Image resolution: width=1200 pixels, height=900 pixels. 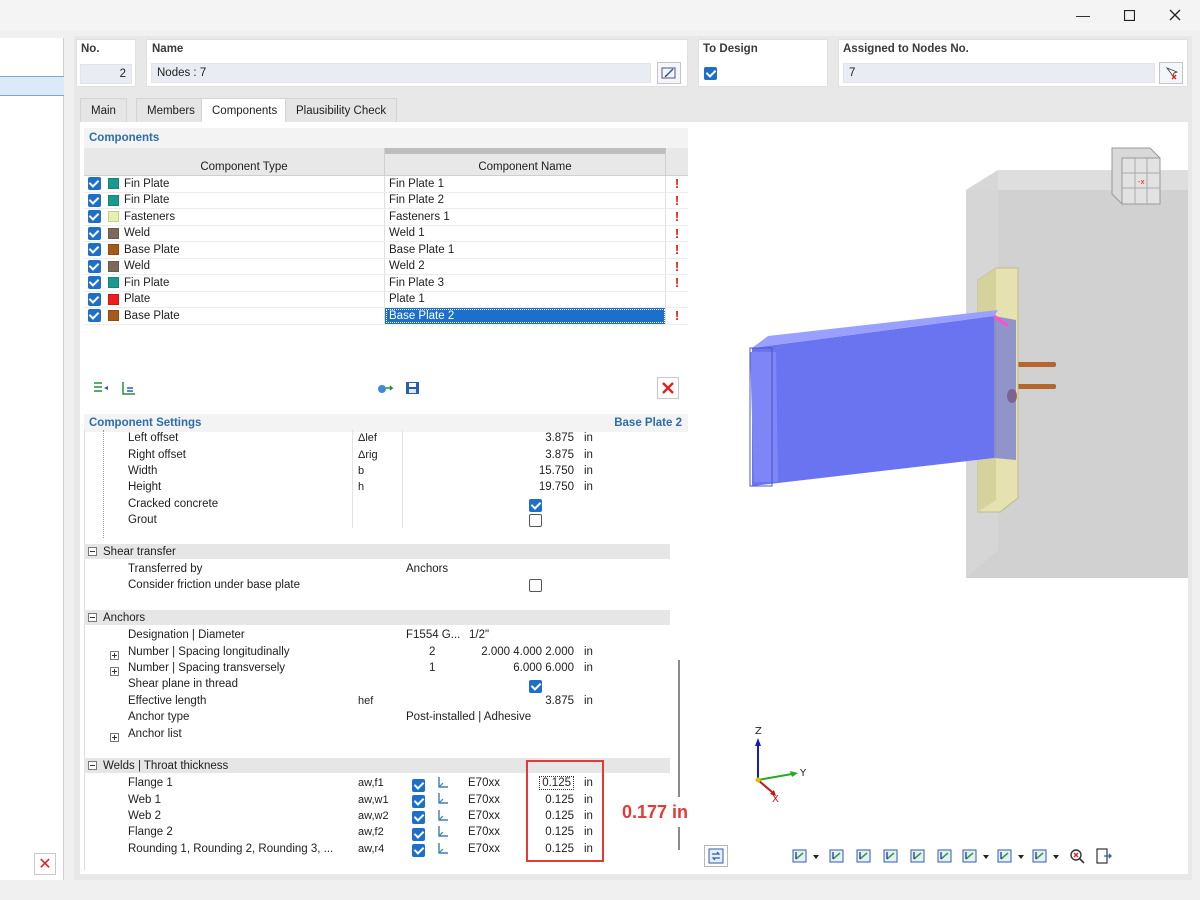 What do you see at coordinates (525, 201) in the screenshot?
I see `component-name: Fin Plate 2` at bounding box center [525, 201].